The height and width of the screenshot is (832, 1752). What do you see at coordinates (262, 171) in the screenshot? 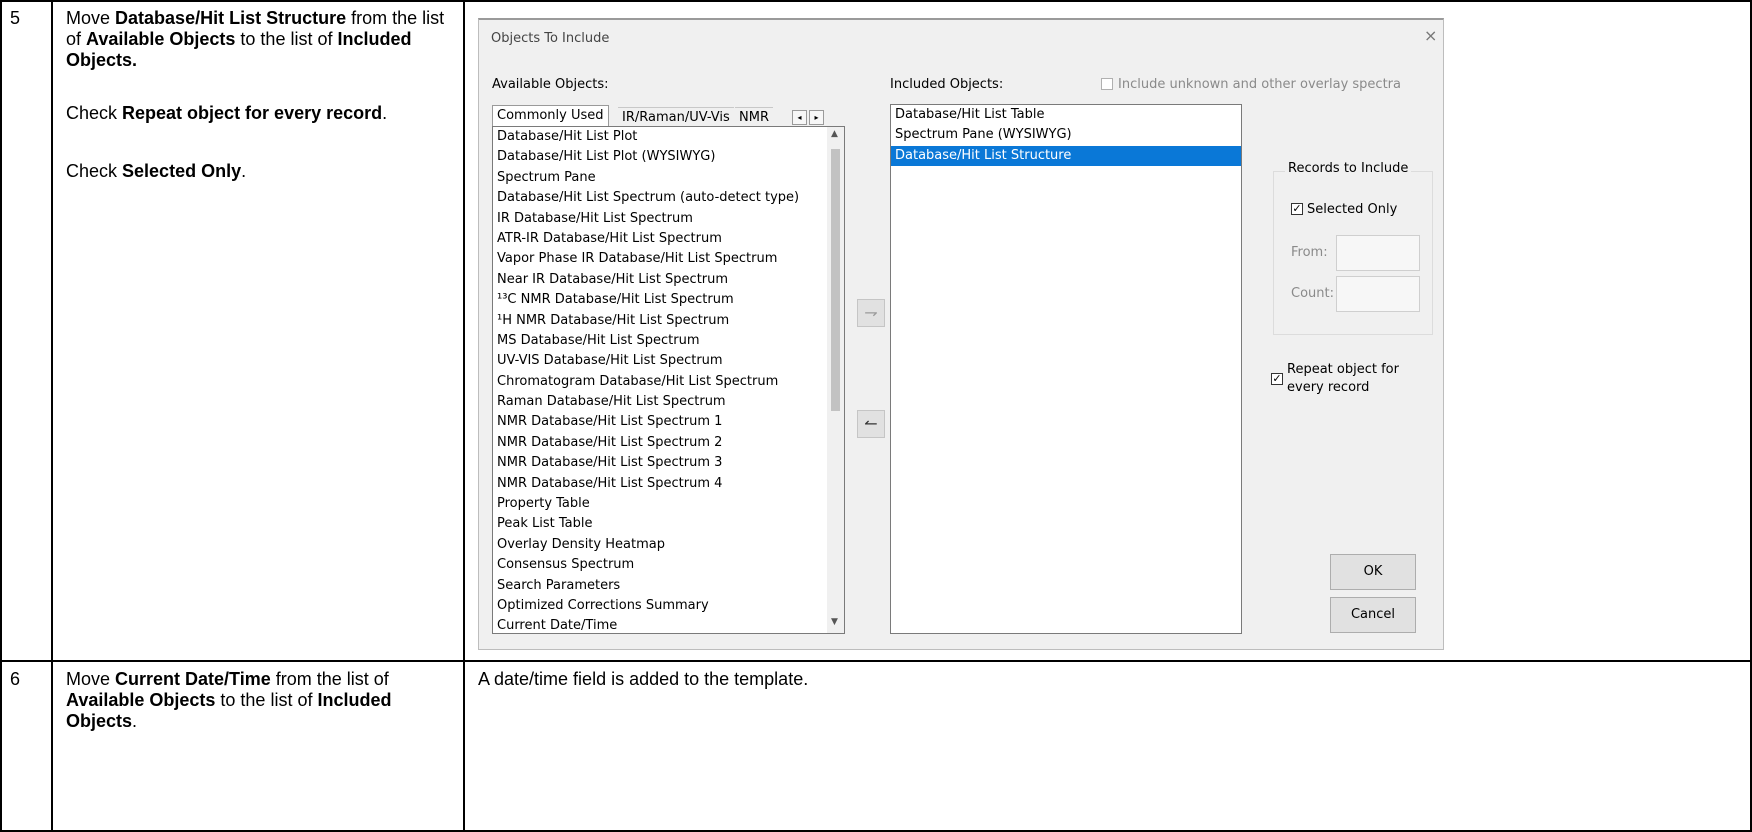
I see `instruction-paragraph: Check Selected Only.` at bounding box center [262, 171].